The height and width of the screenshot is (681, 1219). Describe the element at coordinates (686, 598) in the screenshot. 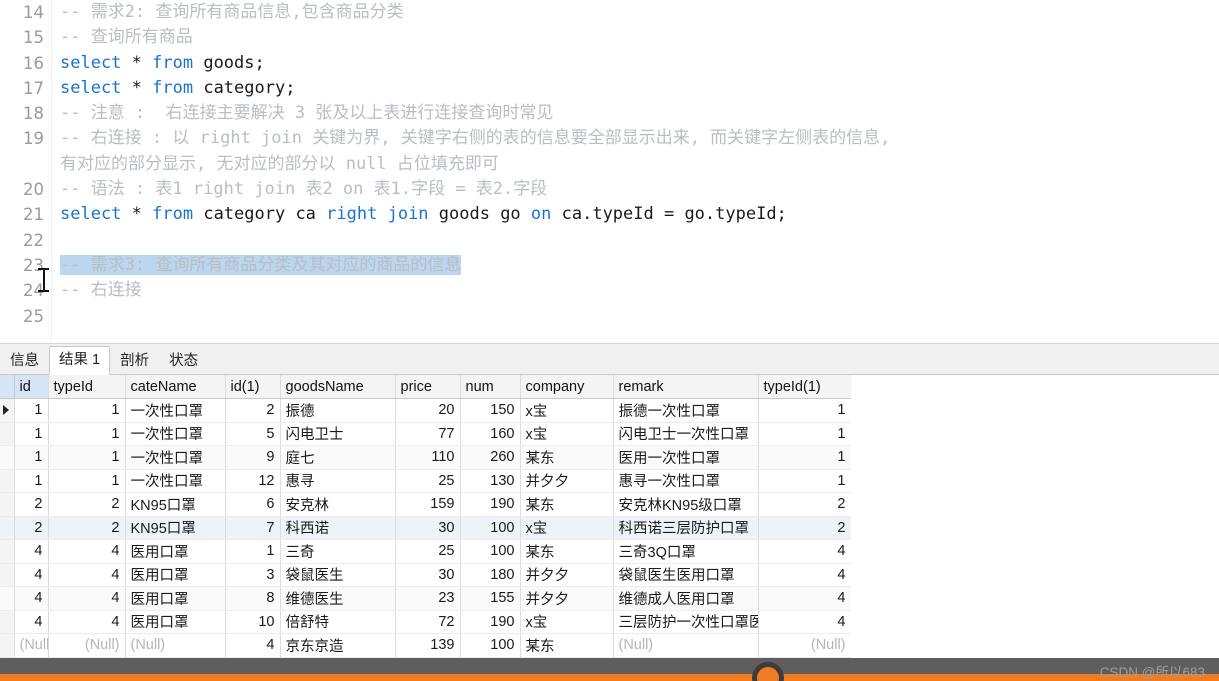

I see `table-cell: 维德成人医用口罩` at that location.